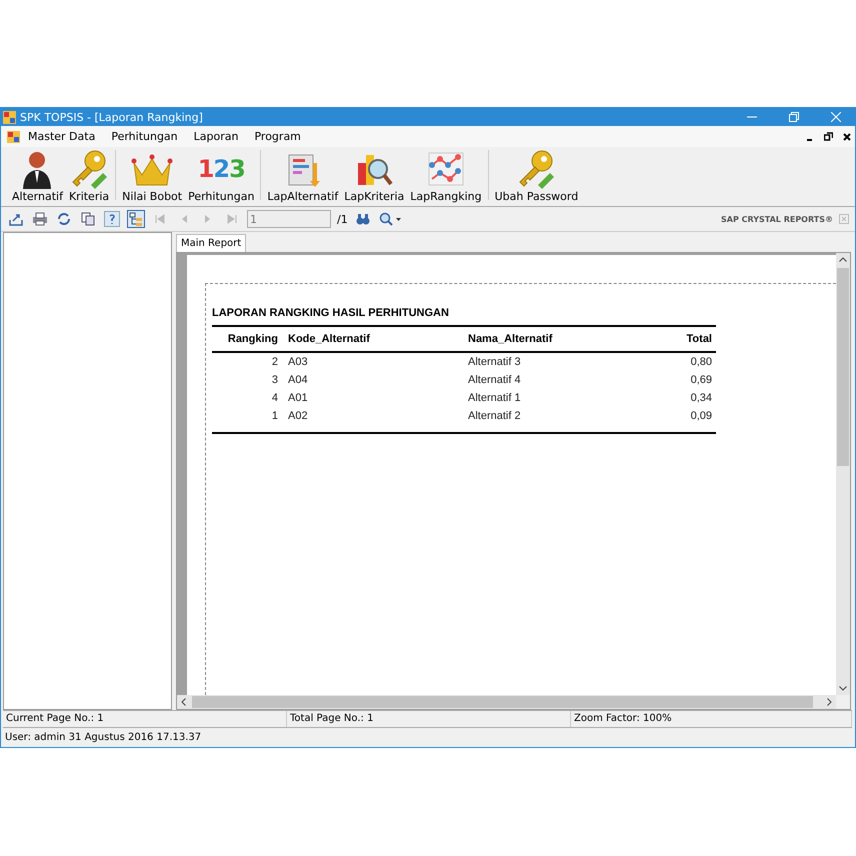  Describe the element at coordinates (331, 313) in the screenshot. I see `report-title: LAPORAN RANGKING HASIL PERHITUNGAN` at that location.